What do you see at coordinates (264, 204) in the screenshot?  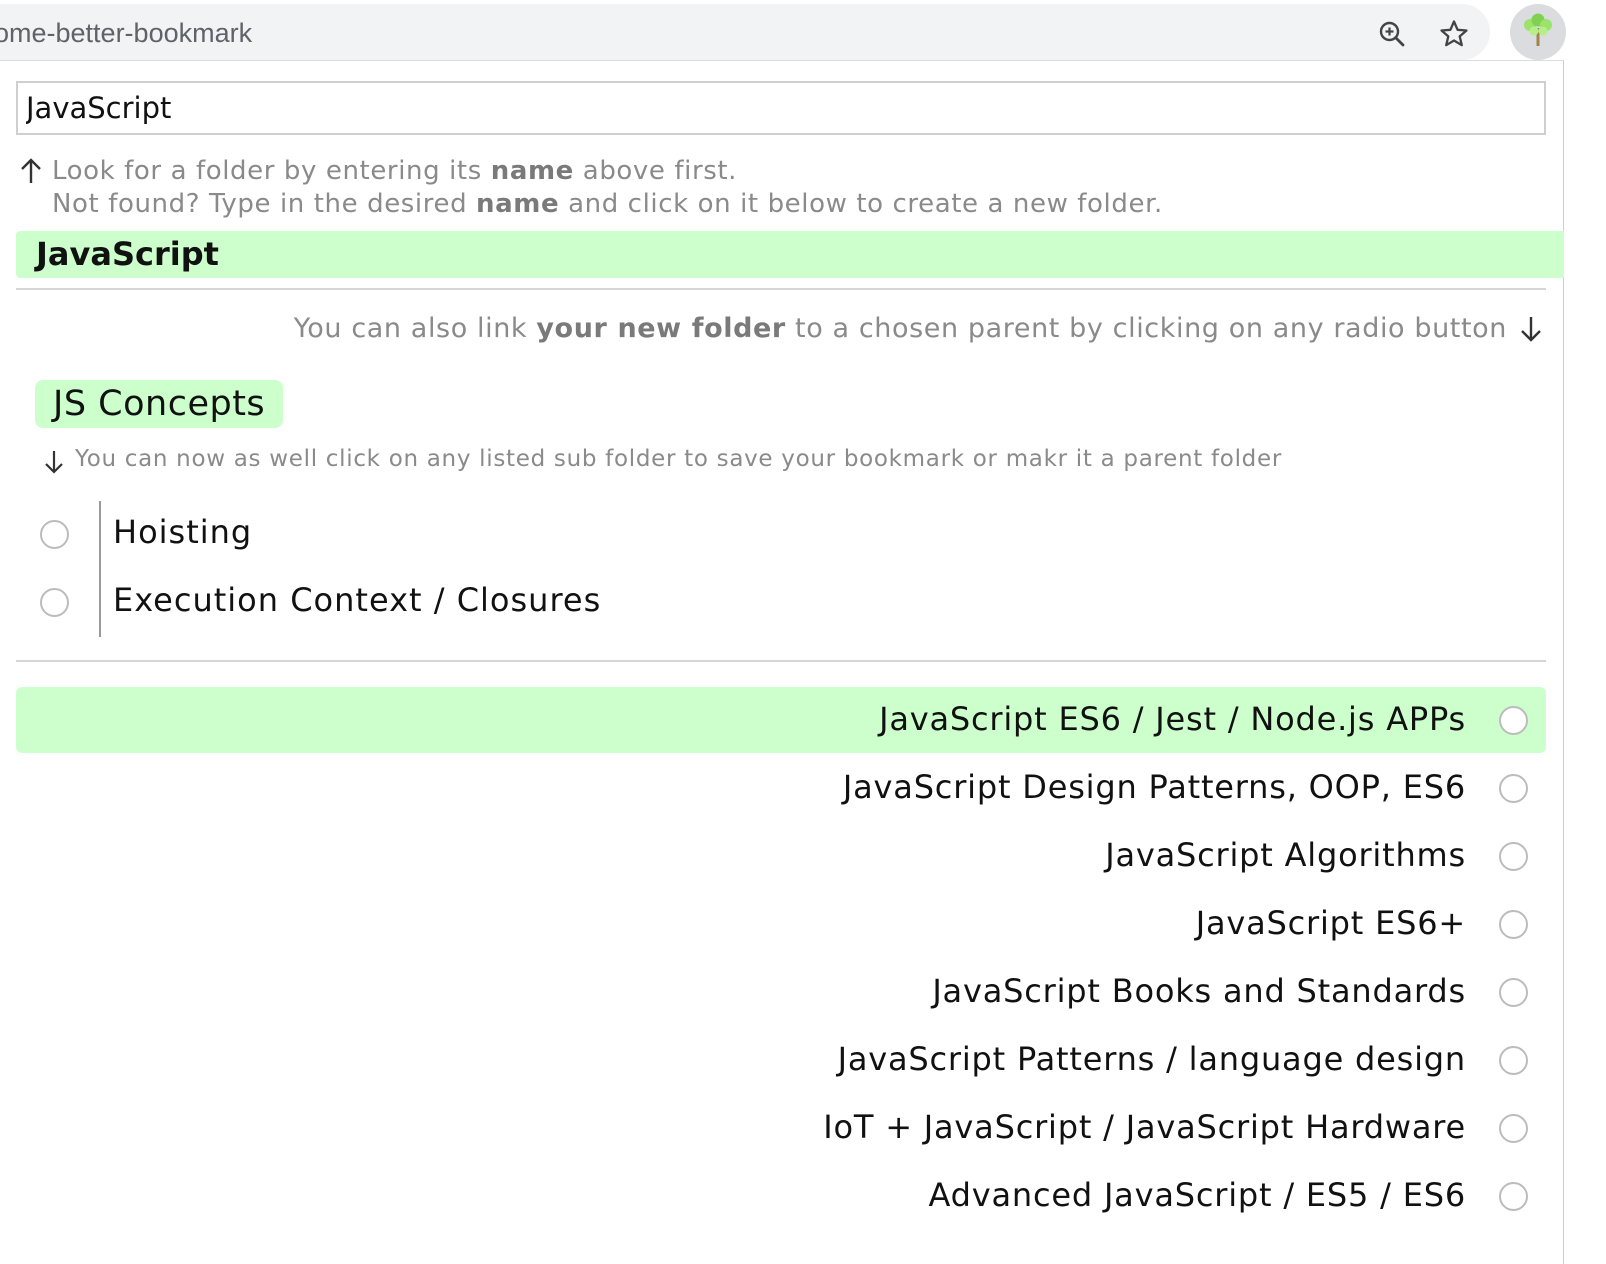 I see `hint-text: Not found? Type in the desired` at bounding box center [264, 204].